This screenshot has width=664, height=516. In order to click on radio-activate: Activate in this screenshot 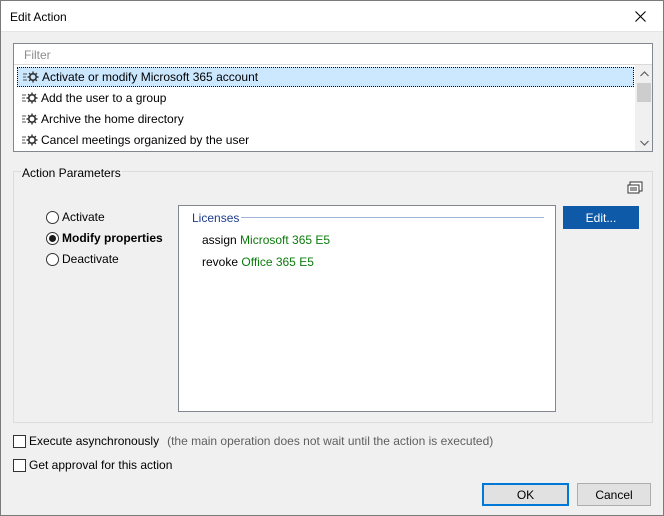, I will do `click(75, 217)`.